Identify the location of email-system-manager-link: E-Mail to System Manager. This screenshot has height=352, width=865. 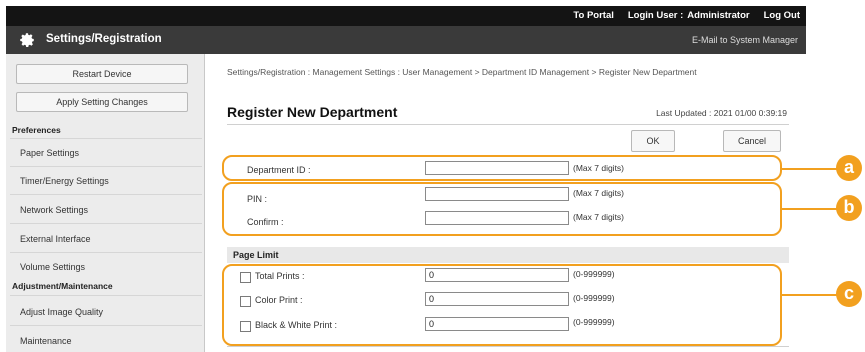
(745, 40).